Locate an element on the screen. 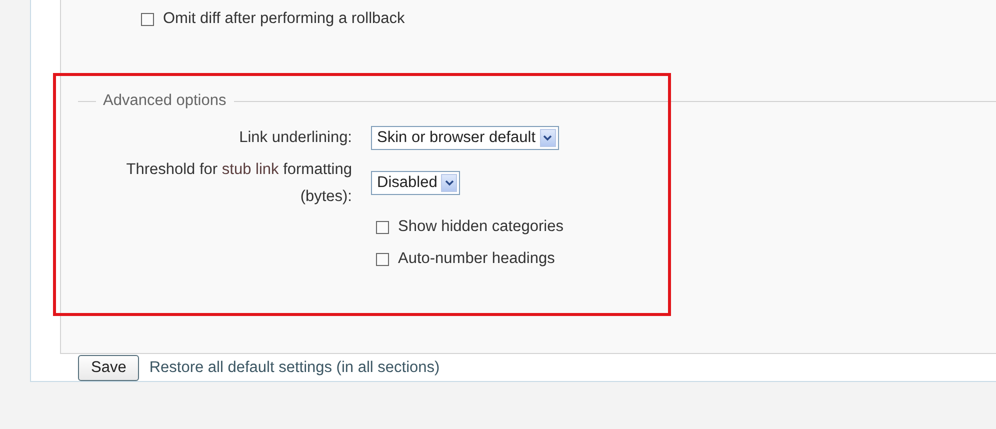 Image resolution: width=996 pixels, height=429 pixels. field-label: Threshold for stub link formatting (bytes): is located at coordinates (238, 183).